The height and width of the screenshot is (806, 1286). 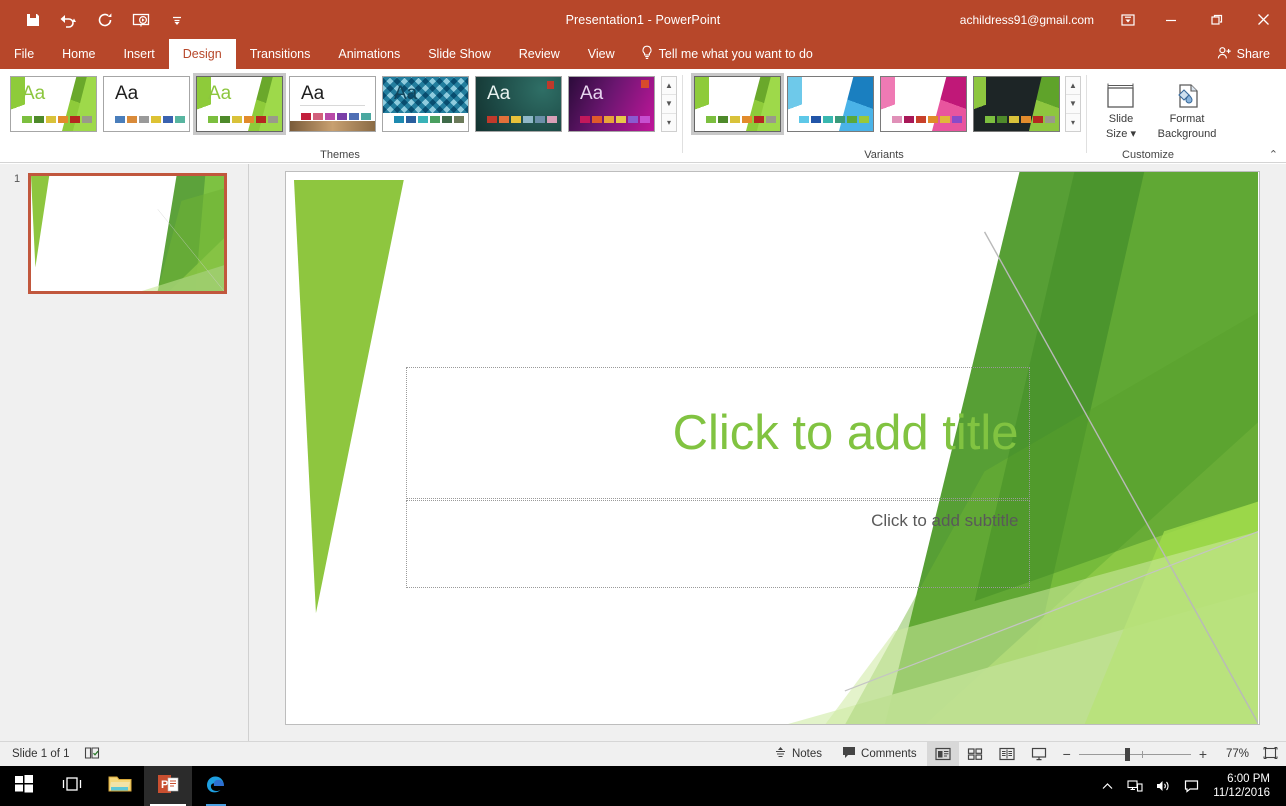 I want to click on tell-me-label: Tell me what you want to do, so click(x=735, y=54).